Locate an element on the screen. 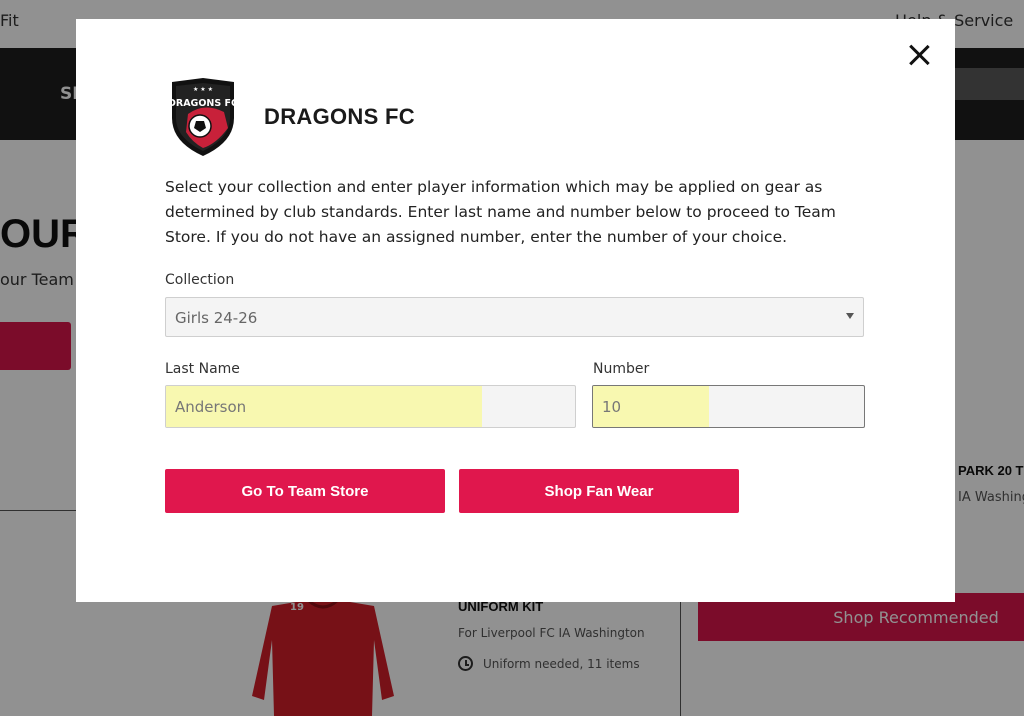 The image size is (1024, 716). club-name: DRAGONS FC is located at coordinates (339, 116).